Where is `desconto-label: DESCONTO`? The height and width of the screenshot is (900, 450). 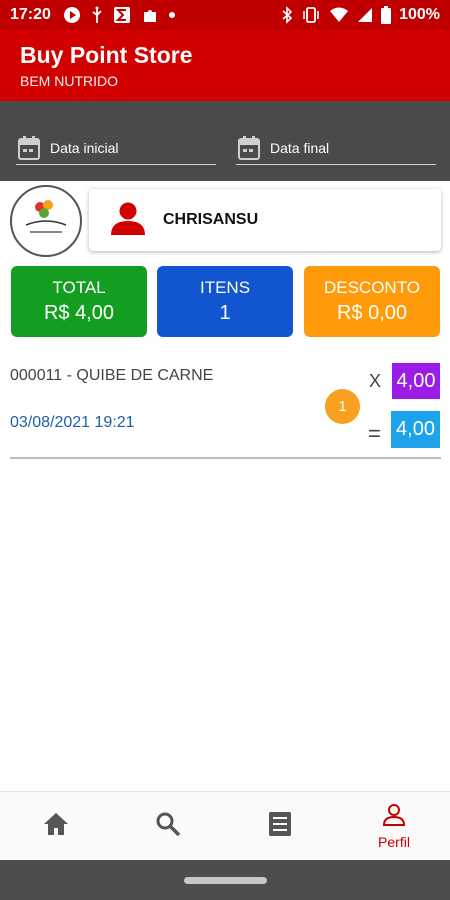
desconto-label: DESCONTO is located at coordinates (372, 287).